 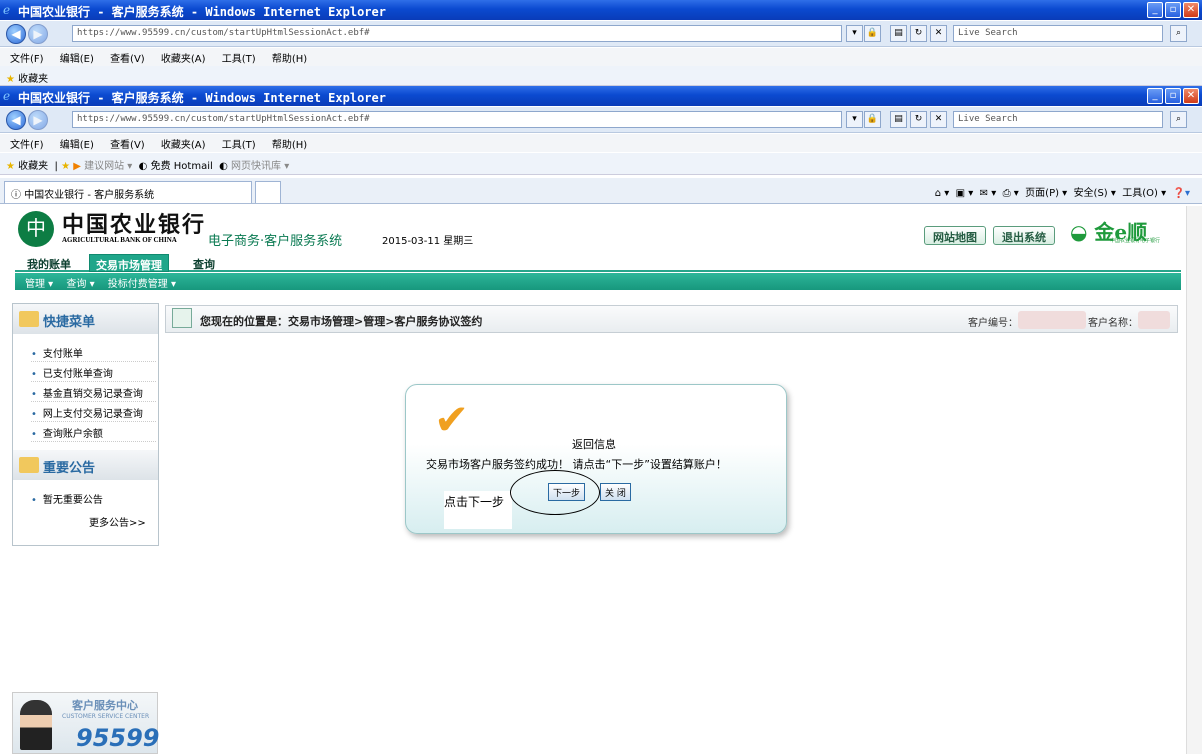 What do you see at coordinates (117, 521) in the screenshot?
I see `more-notices-link: 更多公告>>` at bounding box center [117, 521].